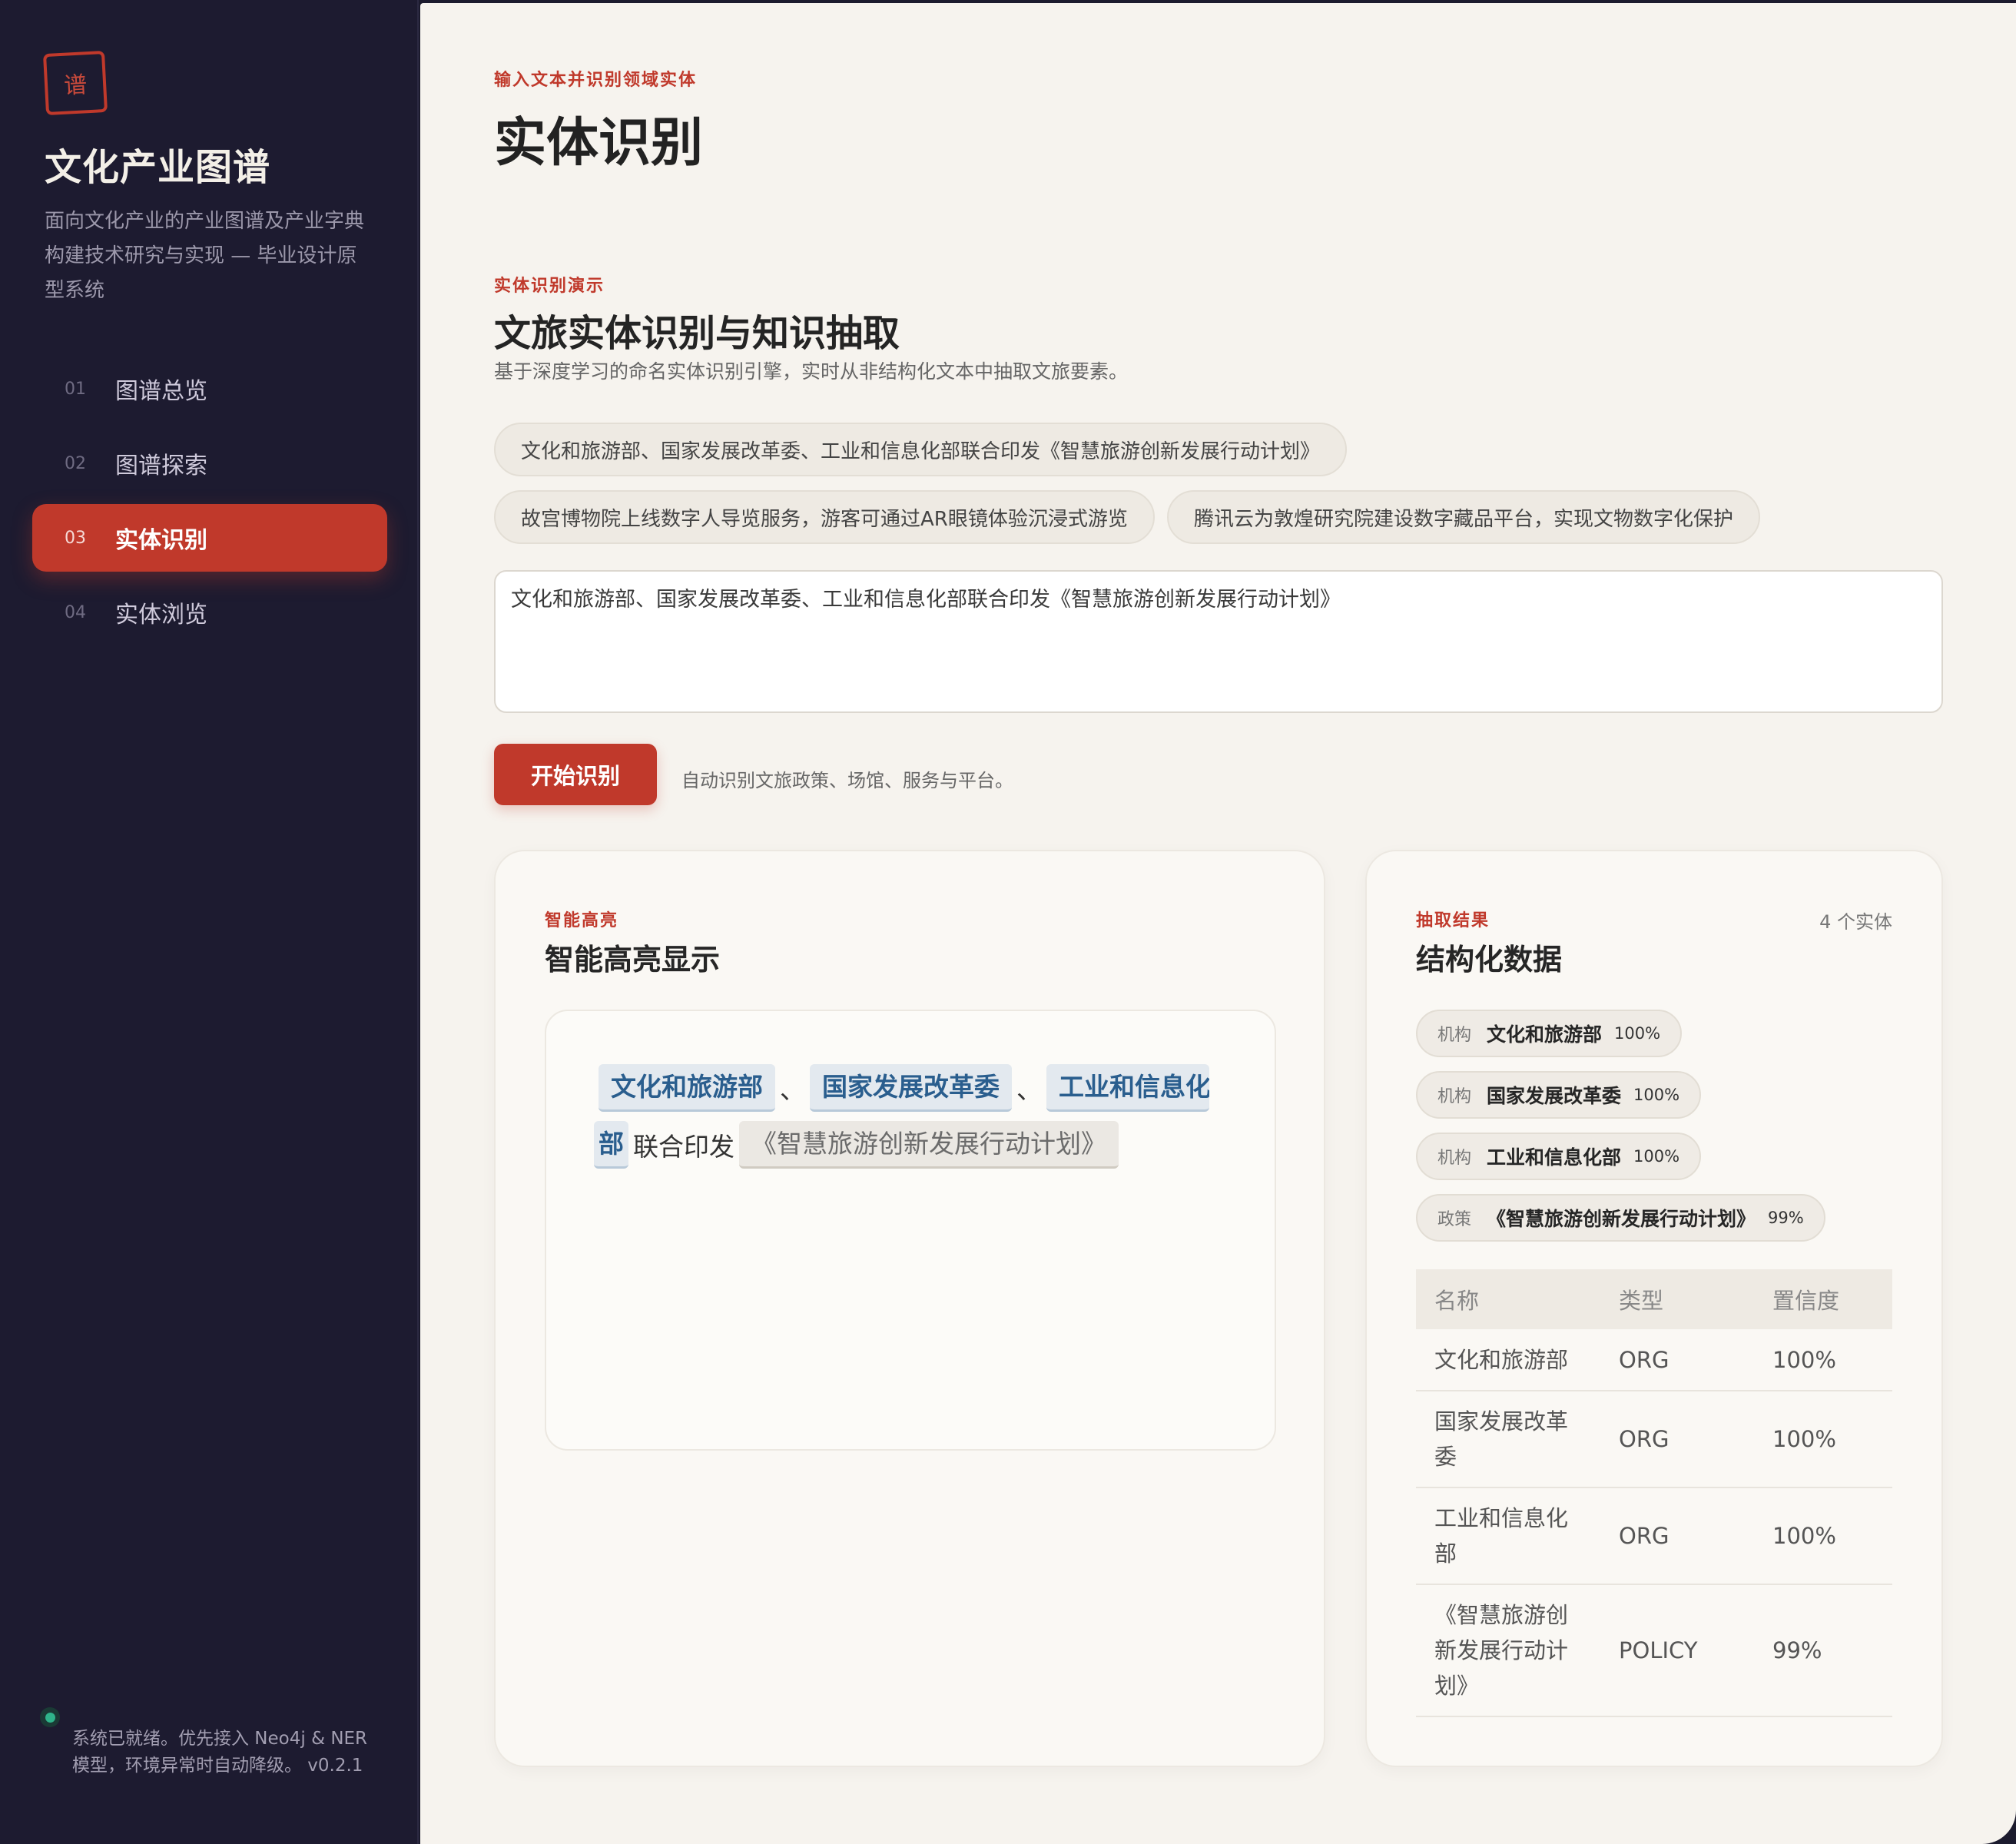  I want to click on cell-name: 工业和信息化部, so click(1508, 1536).